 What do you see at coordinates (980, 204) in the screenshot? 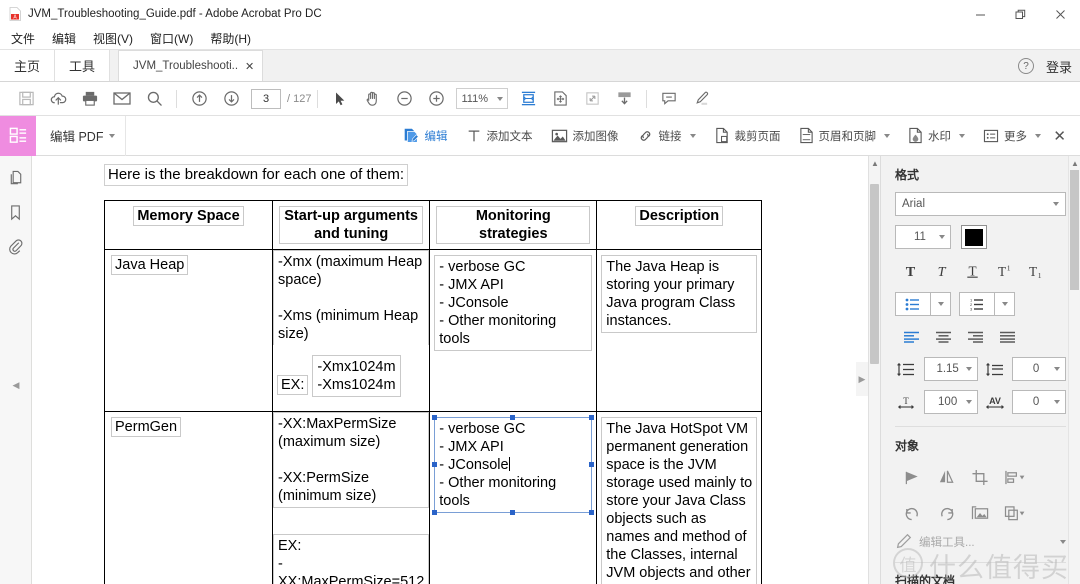
I see `font-family-select: Arial` at bounding box center [980, 204].